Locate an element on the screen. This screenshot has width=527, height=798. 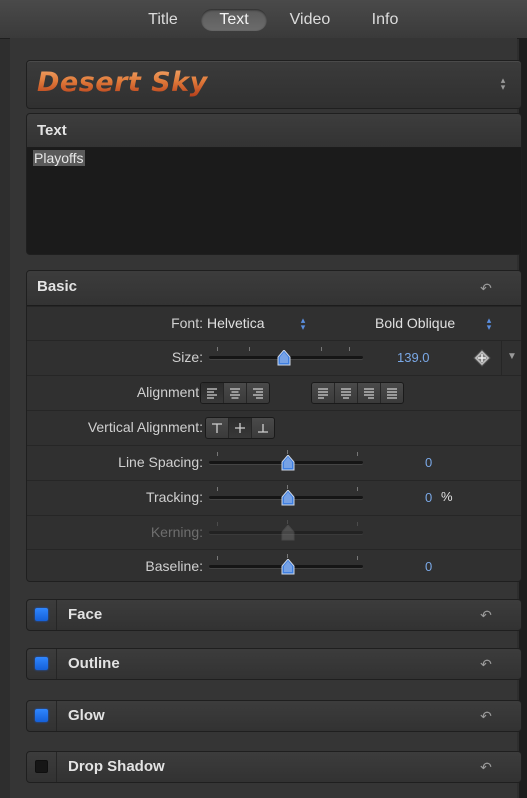
vertical-alignment-row: Vertical Alignment: is located at coordinates (274, 427).